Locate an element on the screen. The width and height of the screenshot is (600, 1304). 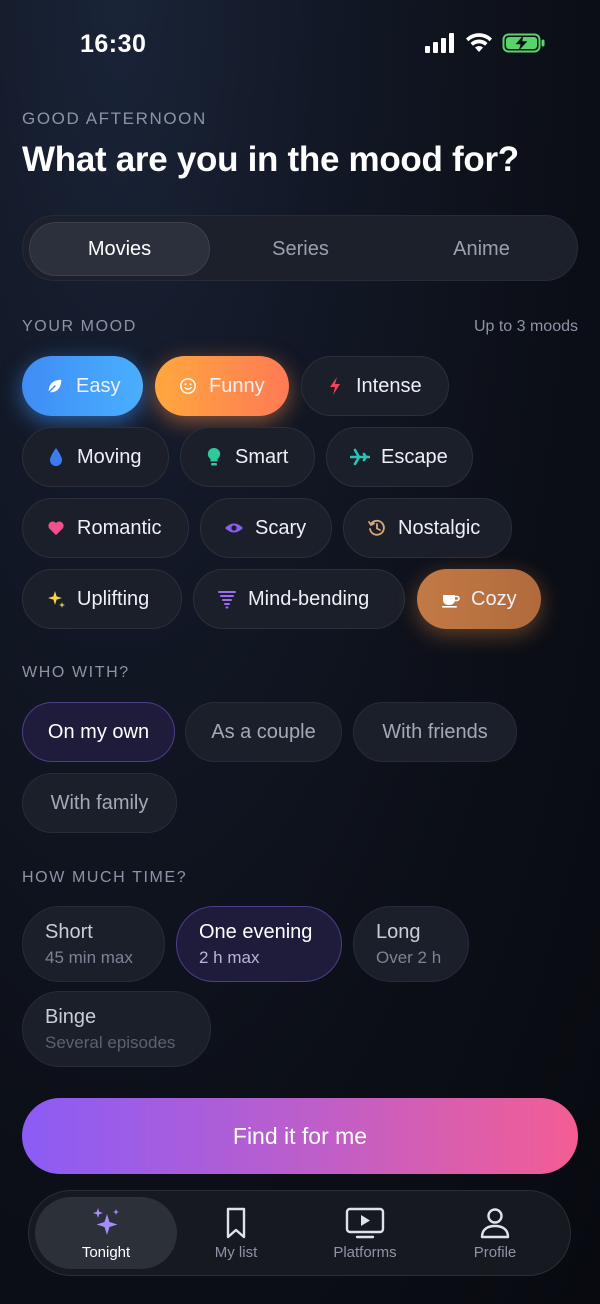
battery-charging-icon is located at coordinates (523, 43).